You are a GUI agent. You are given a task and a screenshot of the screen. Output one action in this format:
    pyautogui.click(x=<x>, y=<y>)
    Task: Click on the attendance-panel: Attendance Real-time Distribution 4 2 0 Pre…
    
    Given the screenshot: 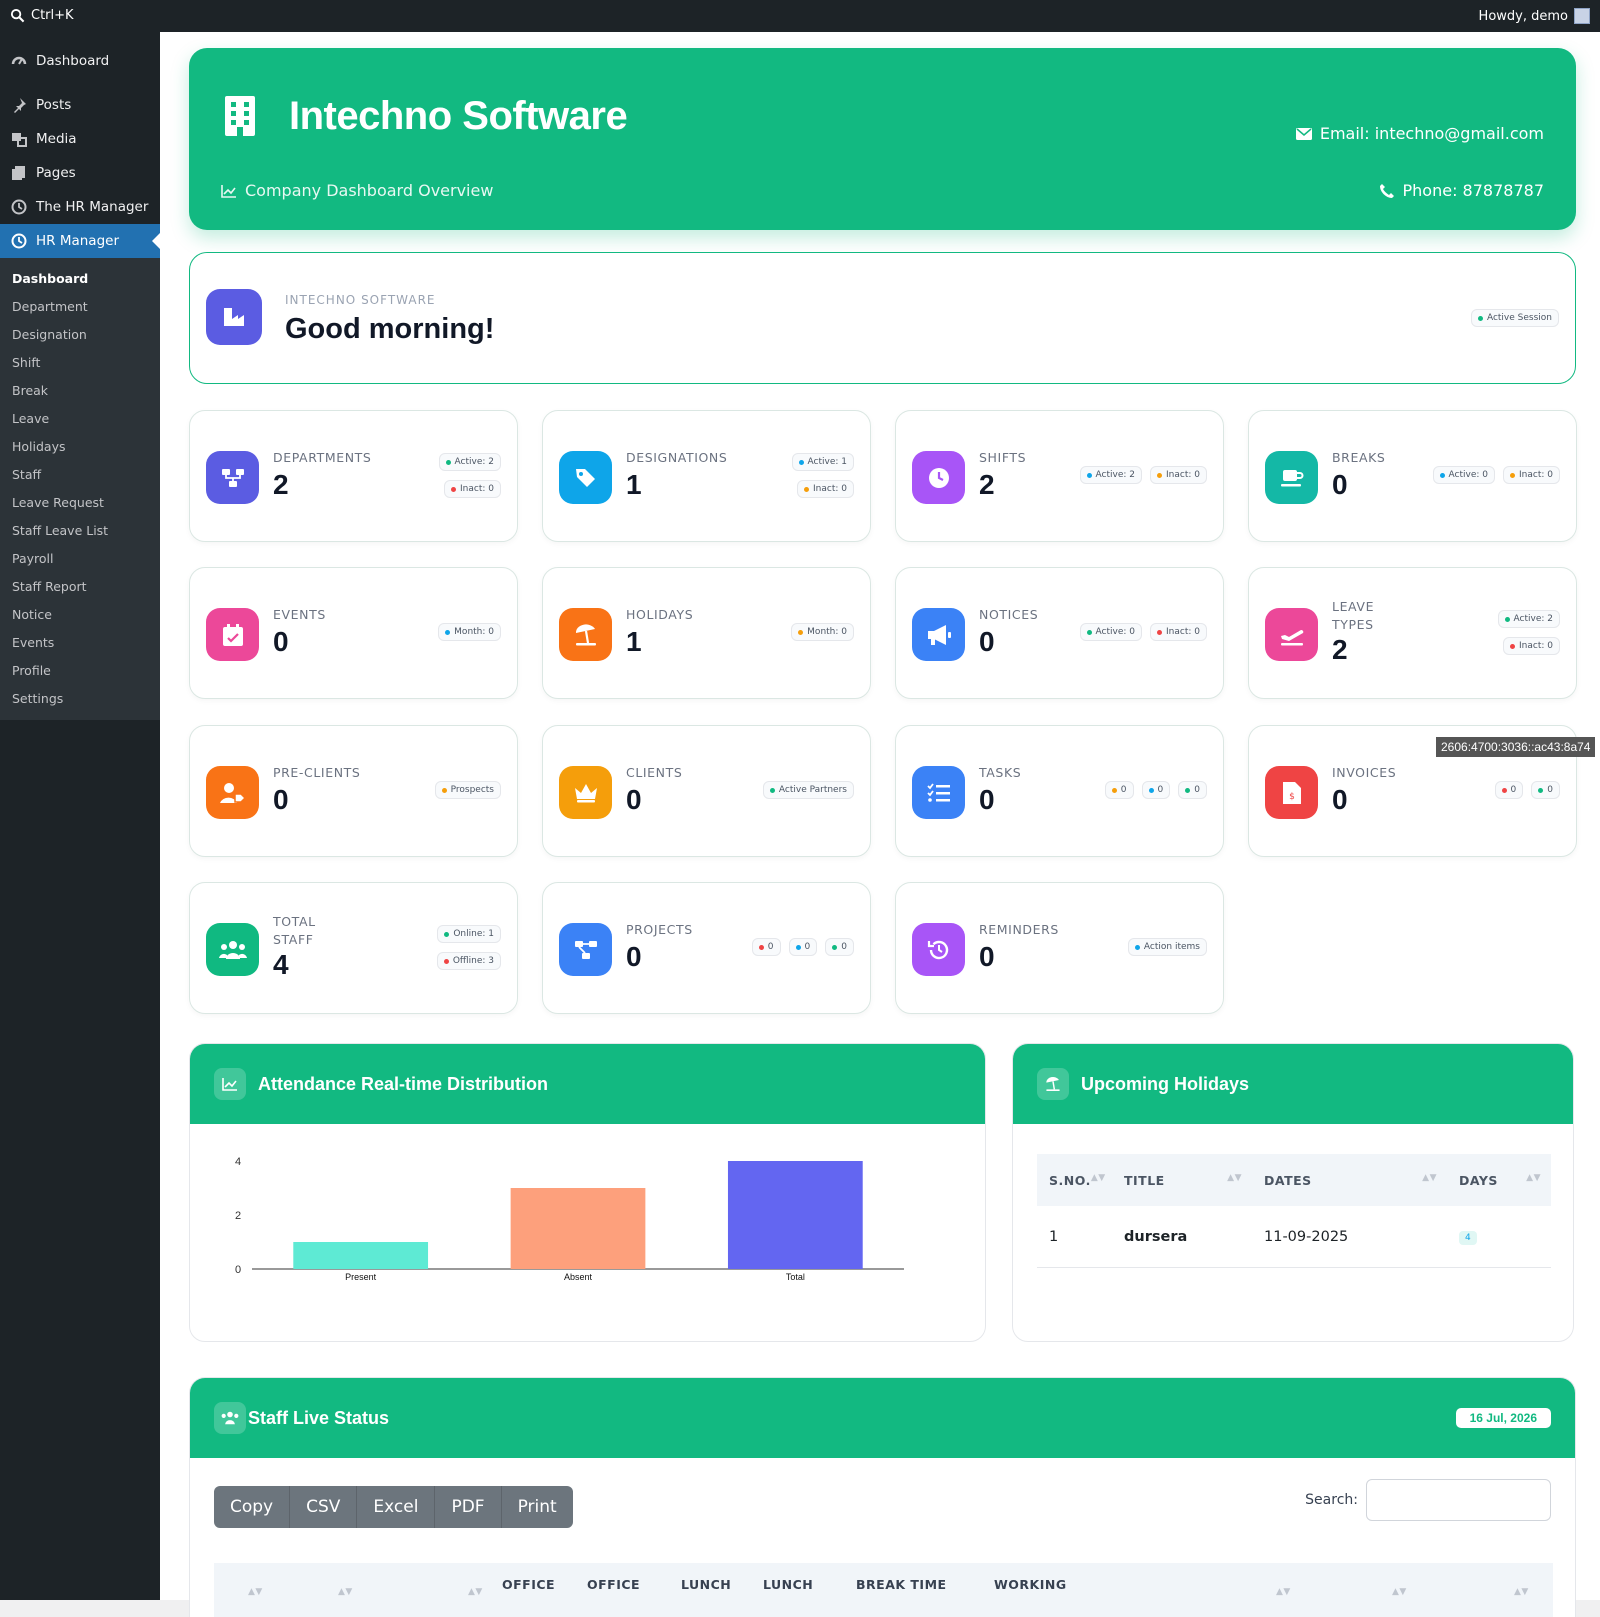 What is the action you would take?
    pyautogui.click(x=587, y=1192)
    